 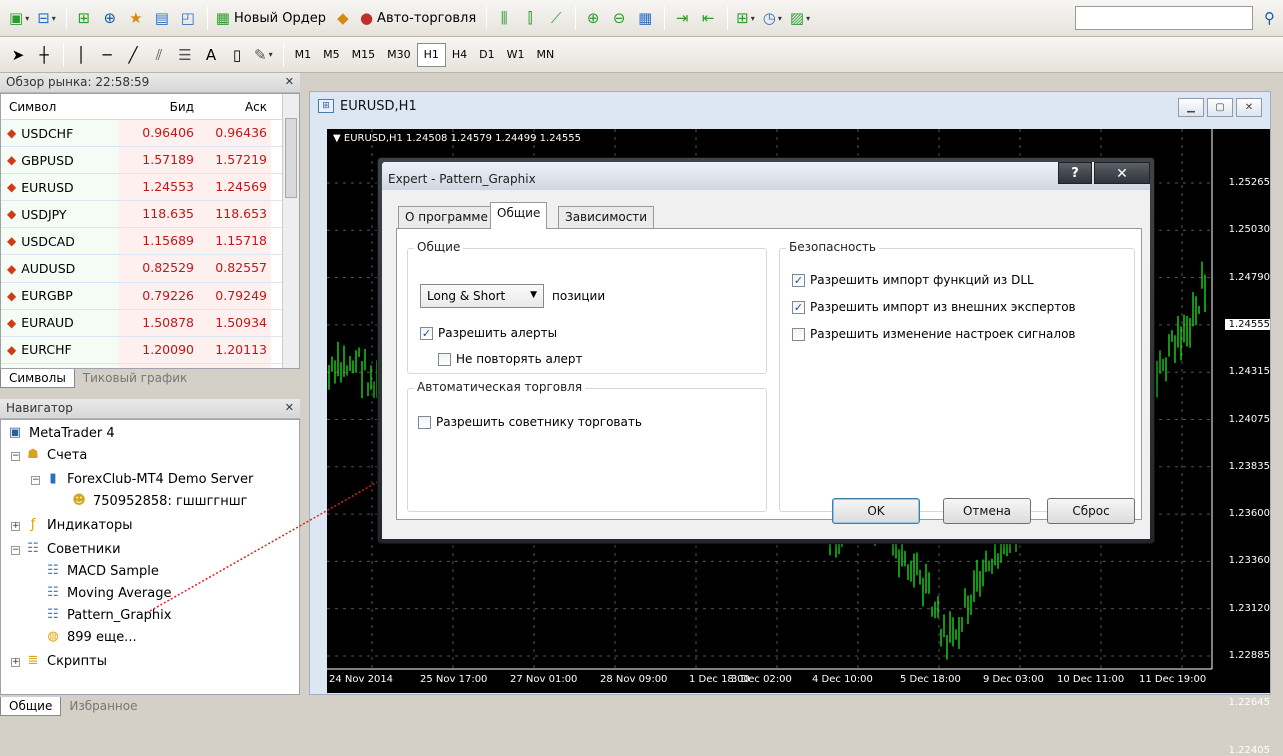 I want to click on crosshair-icon: ┼, so click(x=44, y=55).